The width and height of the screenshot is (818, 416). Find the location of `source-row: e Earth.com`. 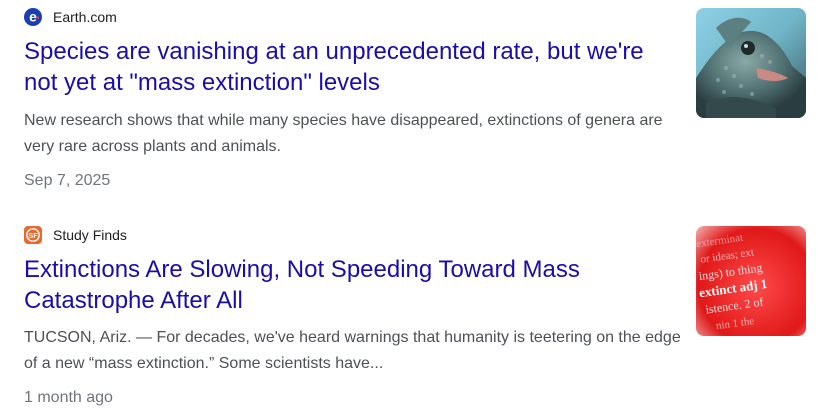

source-row: e Earth.com is located at coordinates (70, 17).